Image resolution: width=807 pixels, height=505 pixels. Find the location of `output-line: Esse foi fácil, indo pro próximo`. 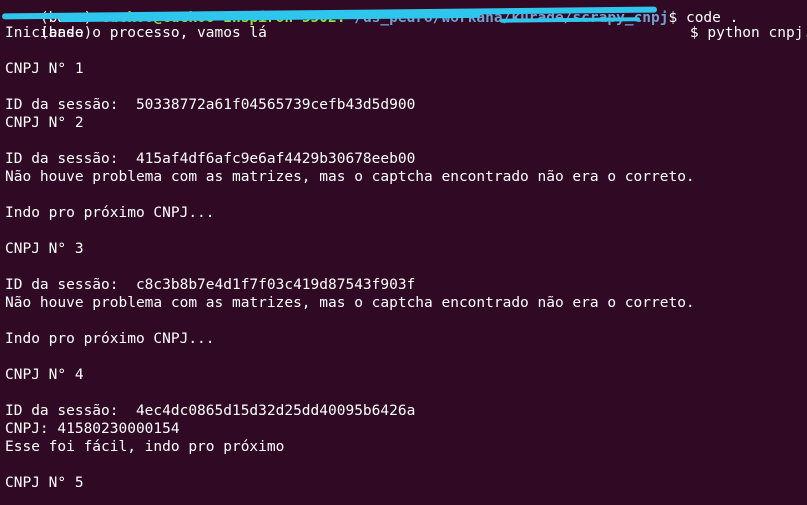

output-line: Esse foi fácil, indo pro próximo is located at coordinates (145, 447).